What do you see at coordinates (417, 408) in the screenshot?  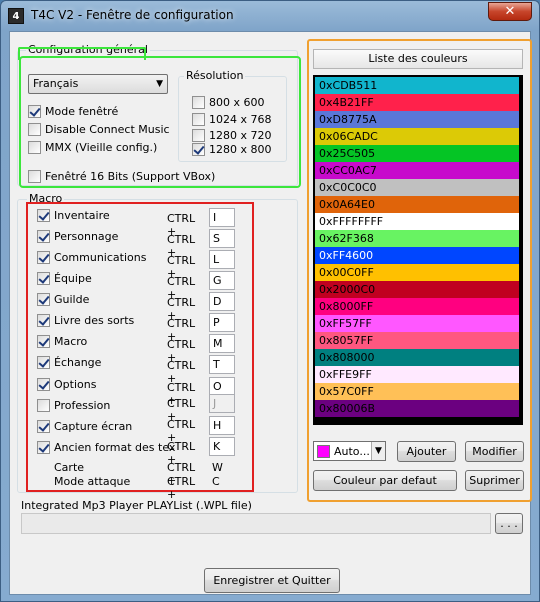 I see `color-item: 0x80006B` at bounding box center [417, 408].